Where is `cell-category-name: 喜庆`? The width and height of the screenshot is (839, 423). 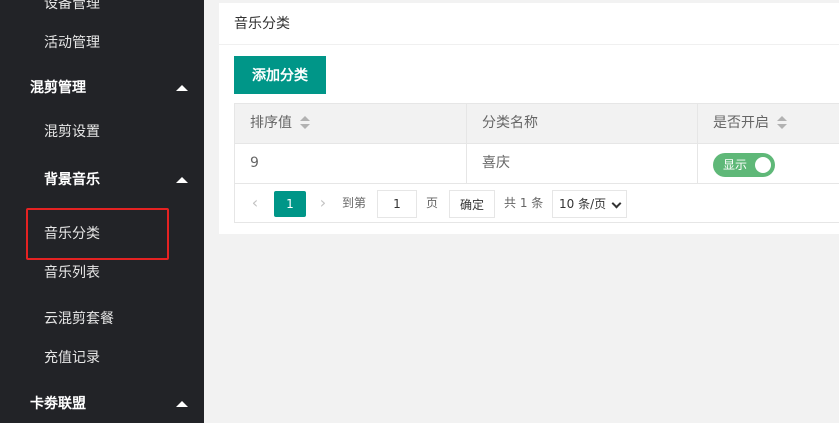 cell-category-name: 喜庆 is located at coordinates (582, 163).